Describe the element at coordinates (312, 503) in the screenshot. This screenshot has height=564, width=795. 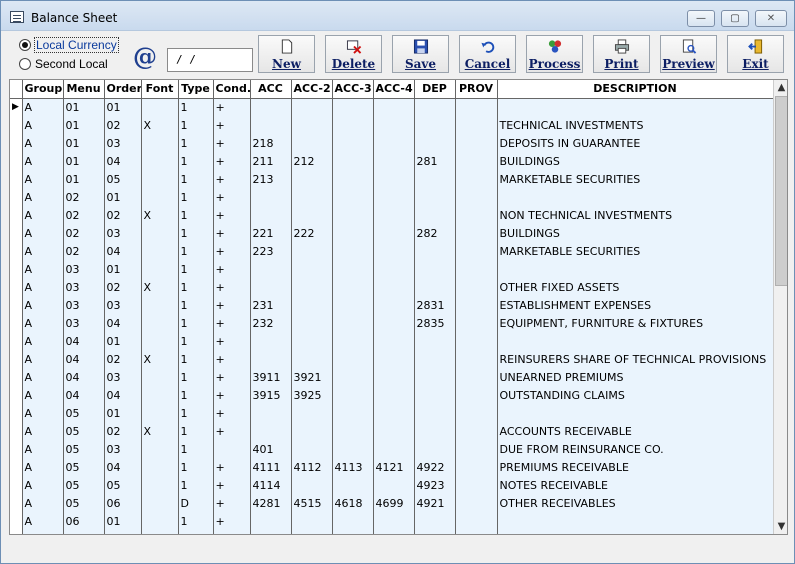
I see `cell-acc-2: 4515` at that location.